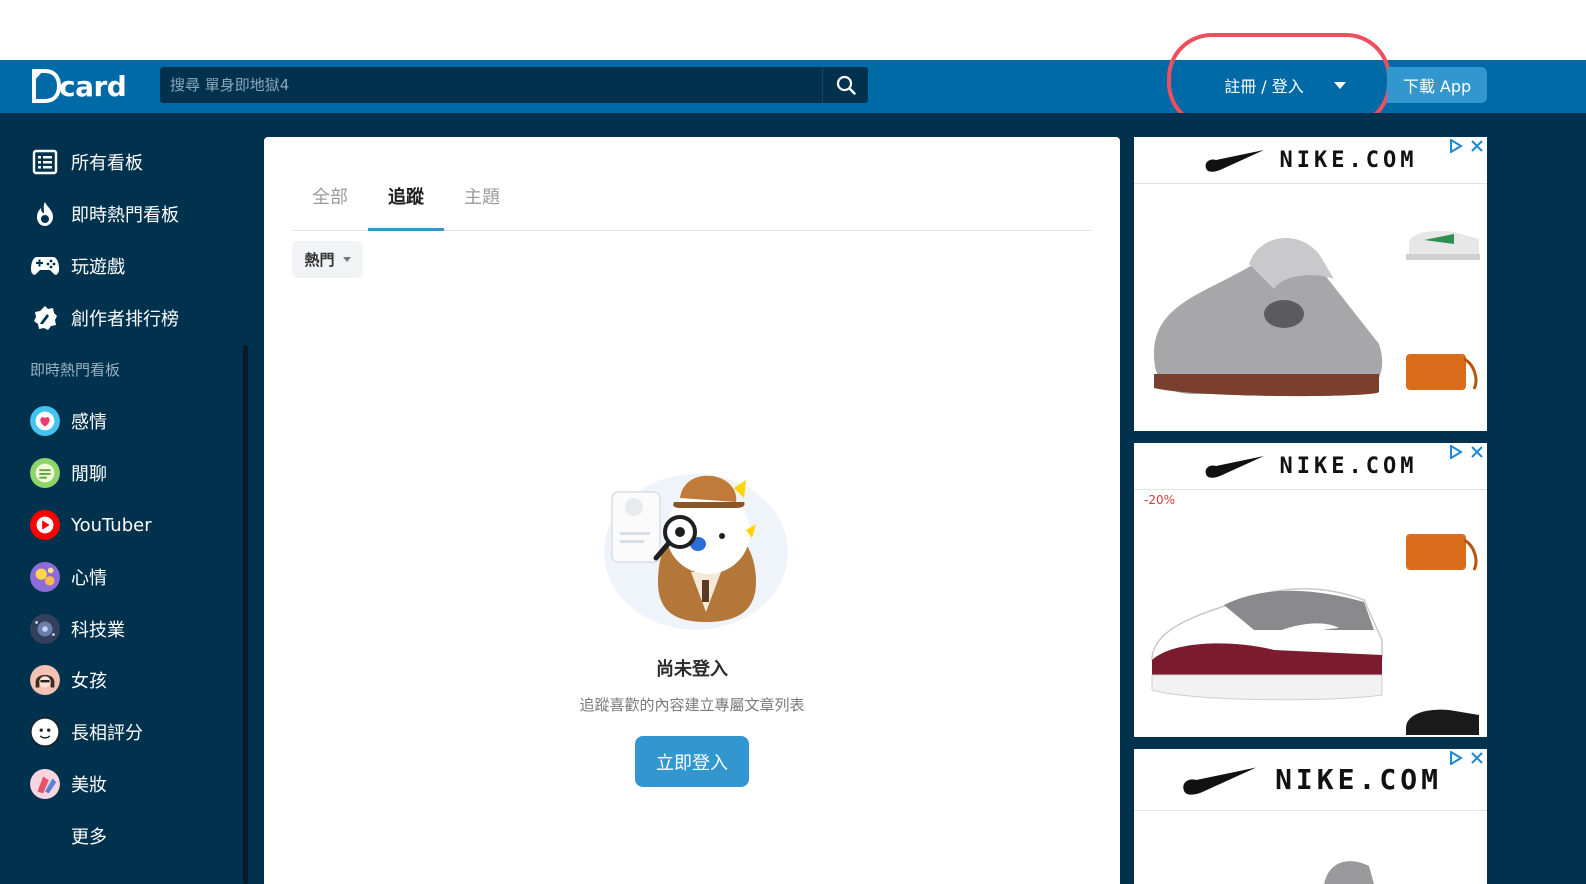 The width and height of the screenshot is (1586, 884). I want to click on logo-text: card, so click(93, 86).